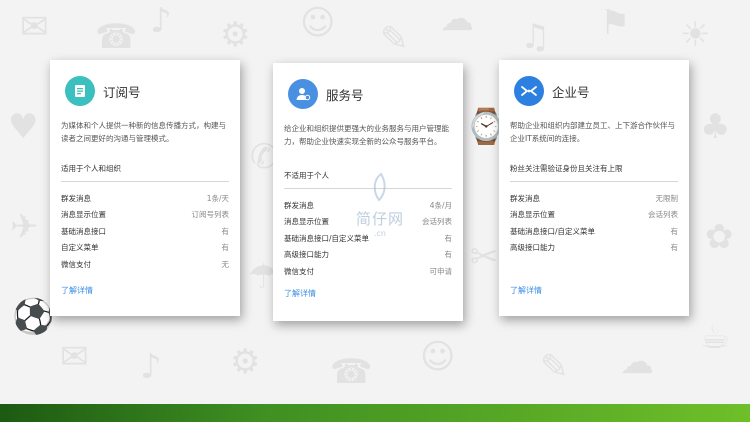 This screenshot has width=750, height=422. Describe the element at coordinates (145, 198) in the screenshot. I see `feature-row: 群发消息 1条/天` at that location.